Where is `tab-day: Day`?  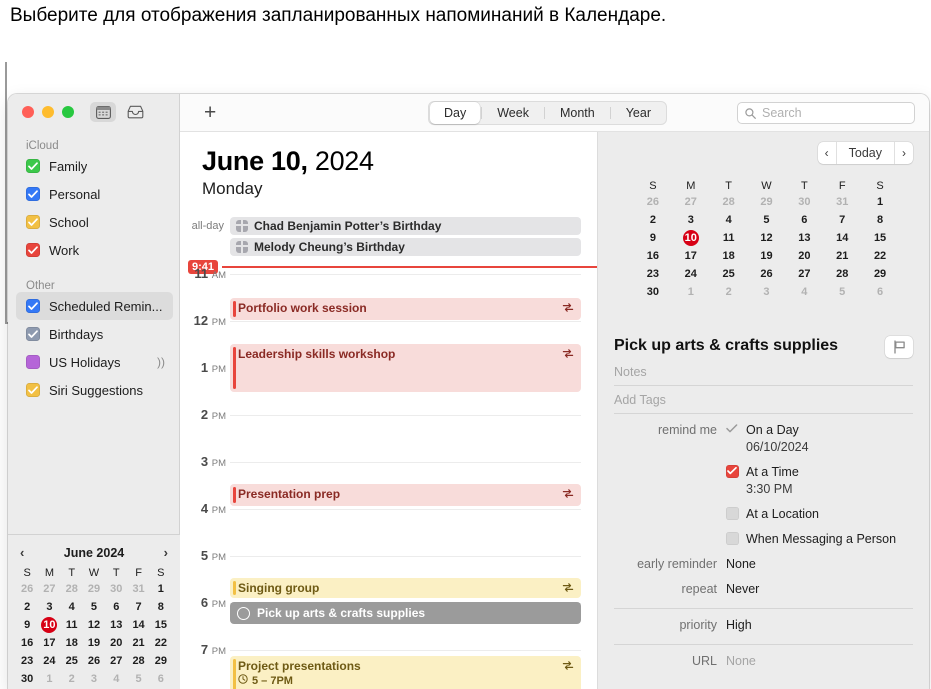 tab-day: Day is located at coordinates (455, 113).